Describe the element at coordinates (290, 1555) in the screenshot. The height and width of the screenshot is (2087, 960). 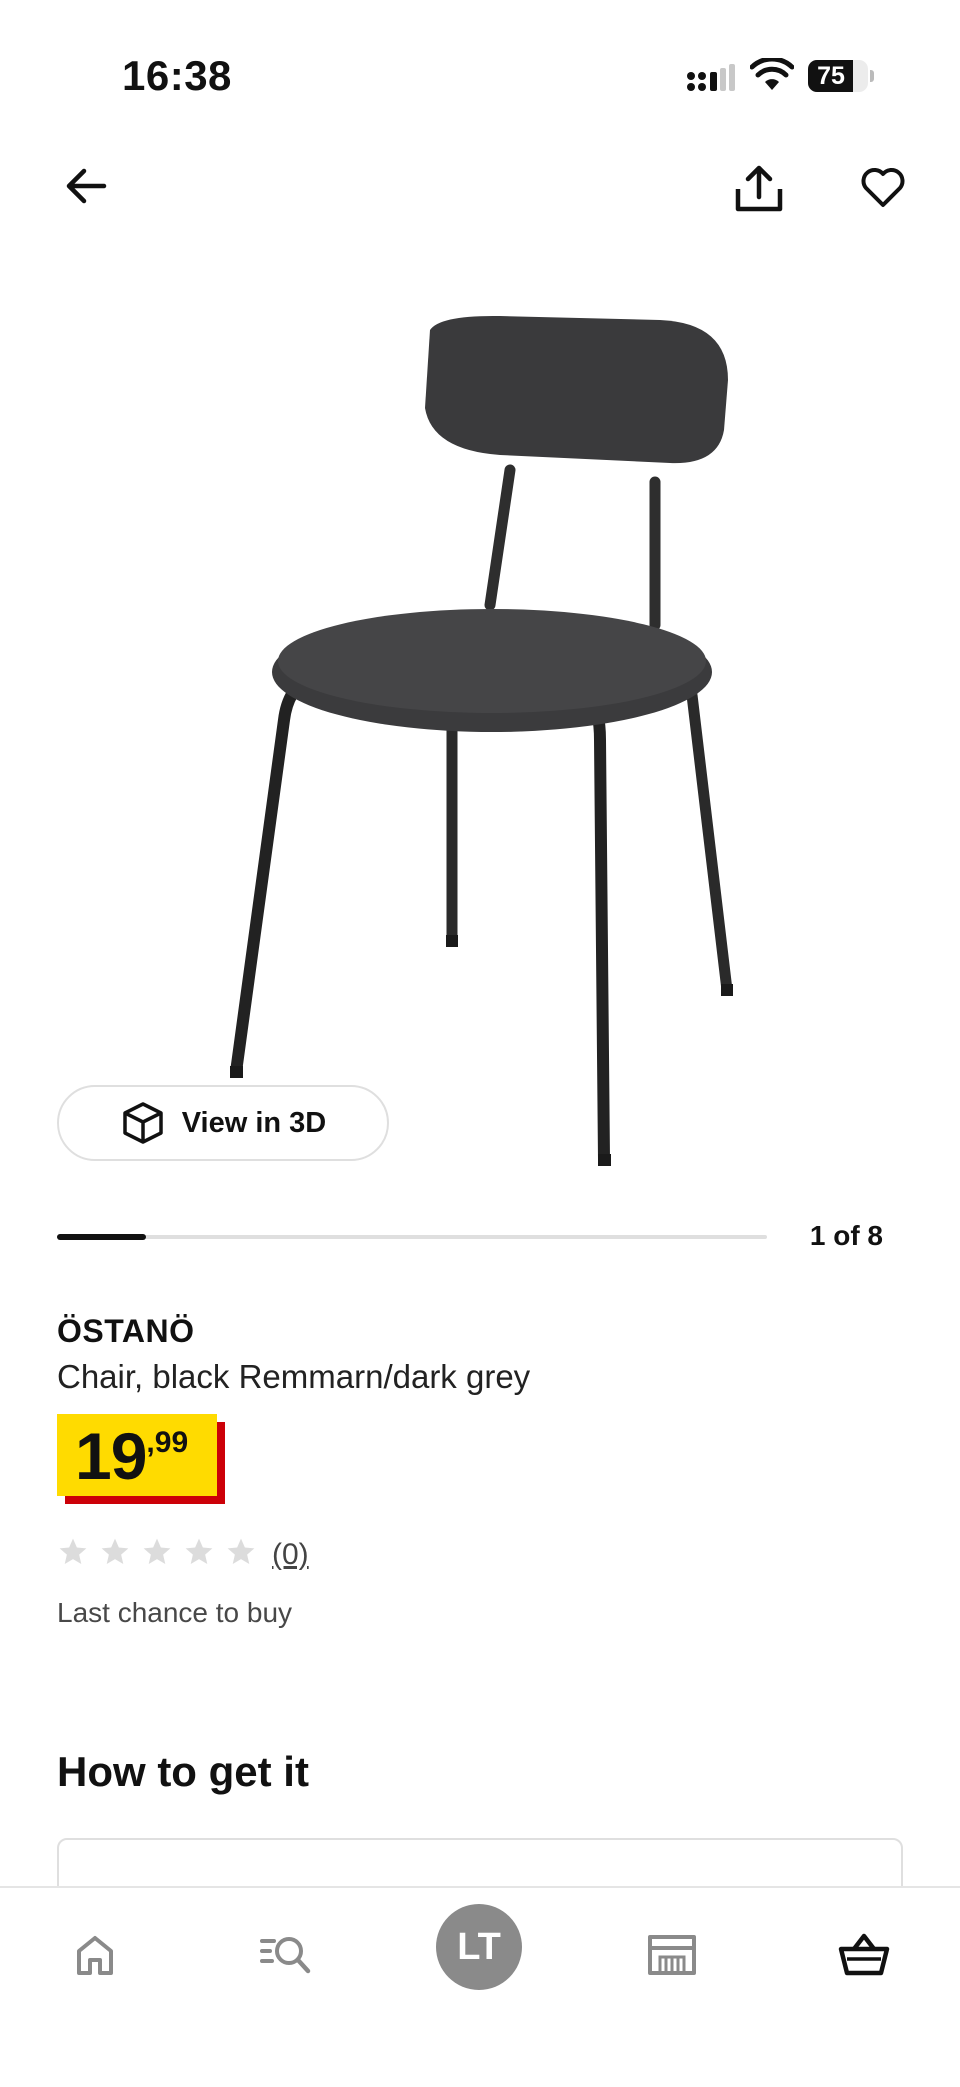
I see `review-count-link: (0)` at that location.